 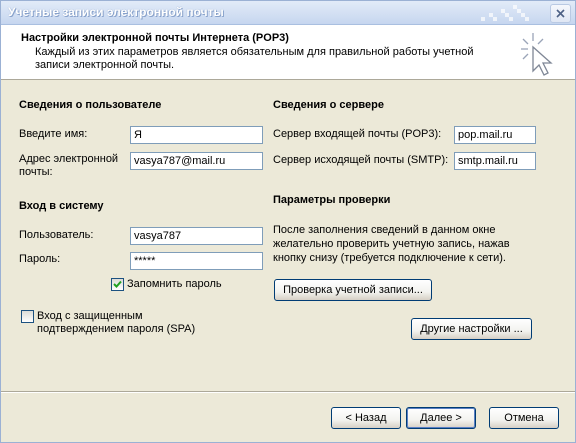 What do you see at coordinates (361, 160) in the screenshot?
I see `outgoing-server-label: Сервер исходящей почты (SMTP):` at bounding box center [361, 160].